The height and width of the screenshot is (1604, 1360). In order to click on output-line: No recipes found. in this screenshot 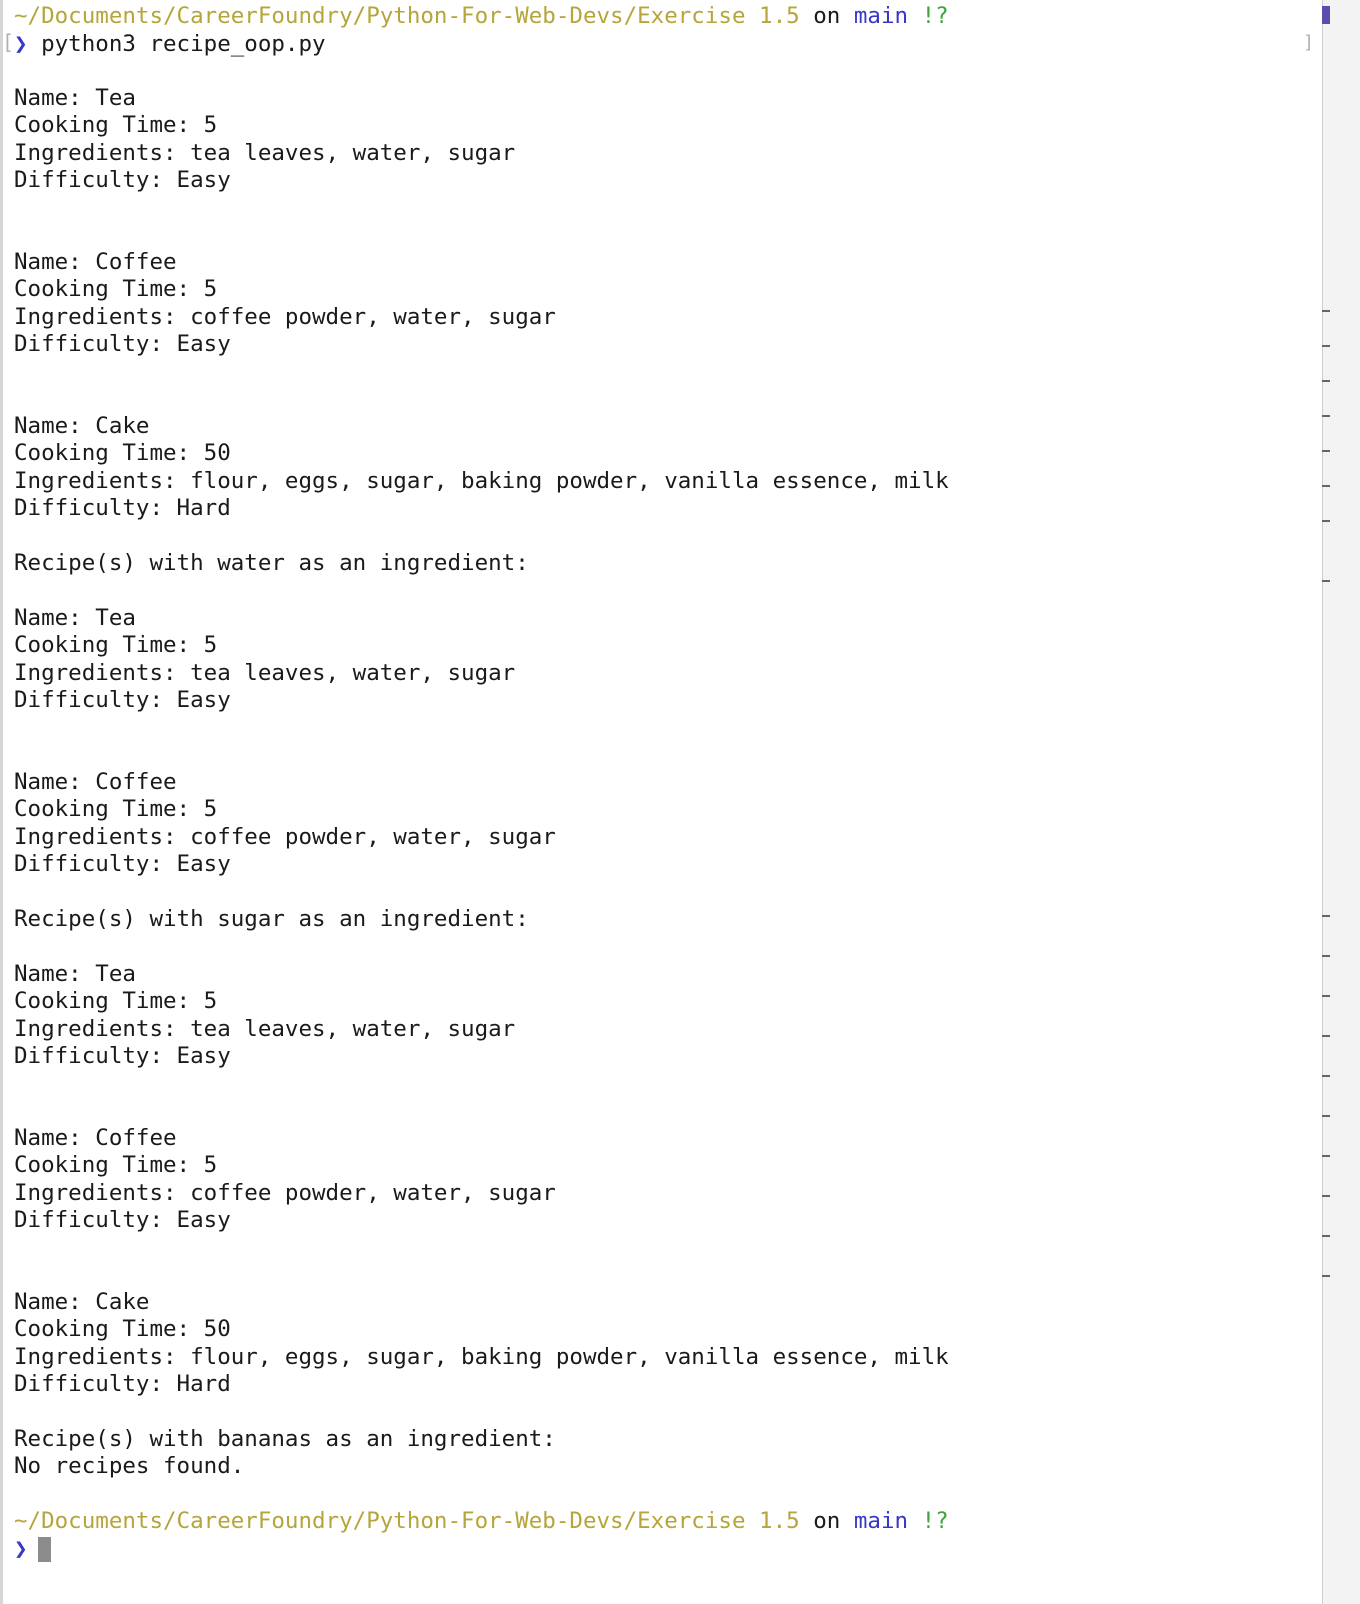, I will do `click(129, 1466)`.